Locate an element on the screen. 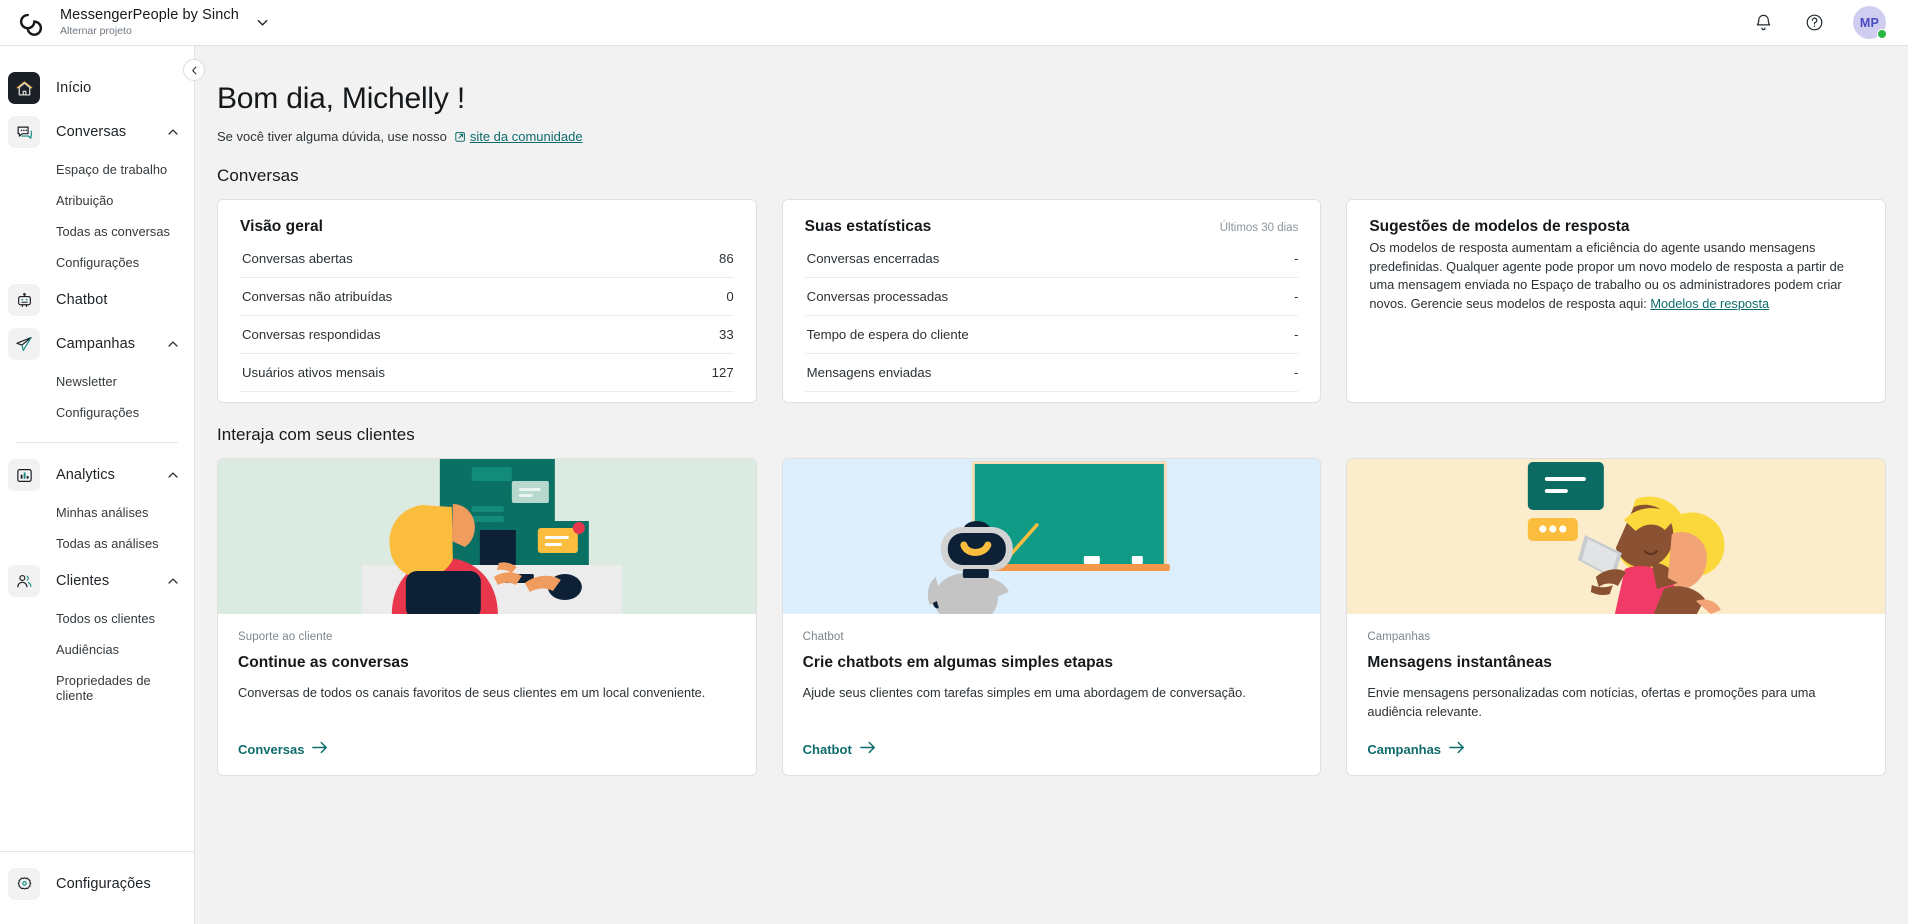 The height and width of the screenshot is (924, 1908). sidebar-item-label: Campanhas is located at coordinates (96, 344).